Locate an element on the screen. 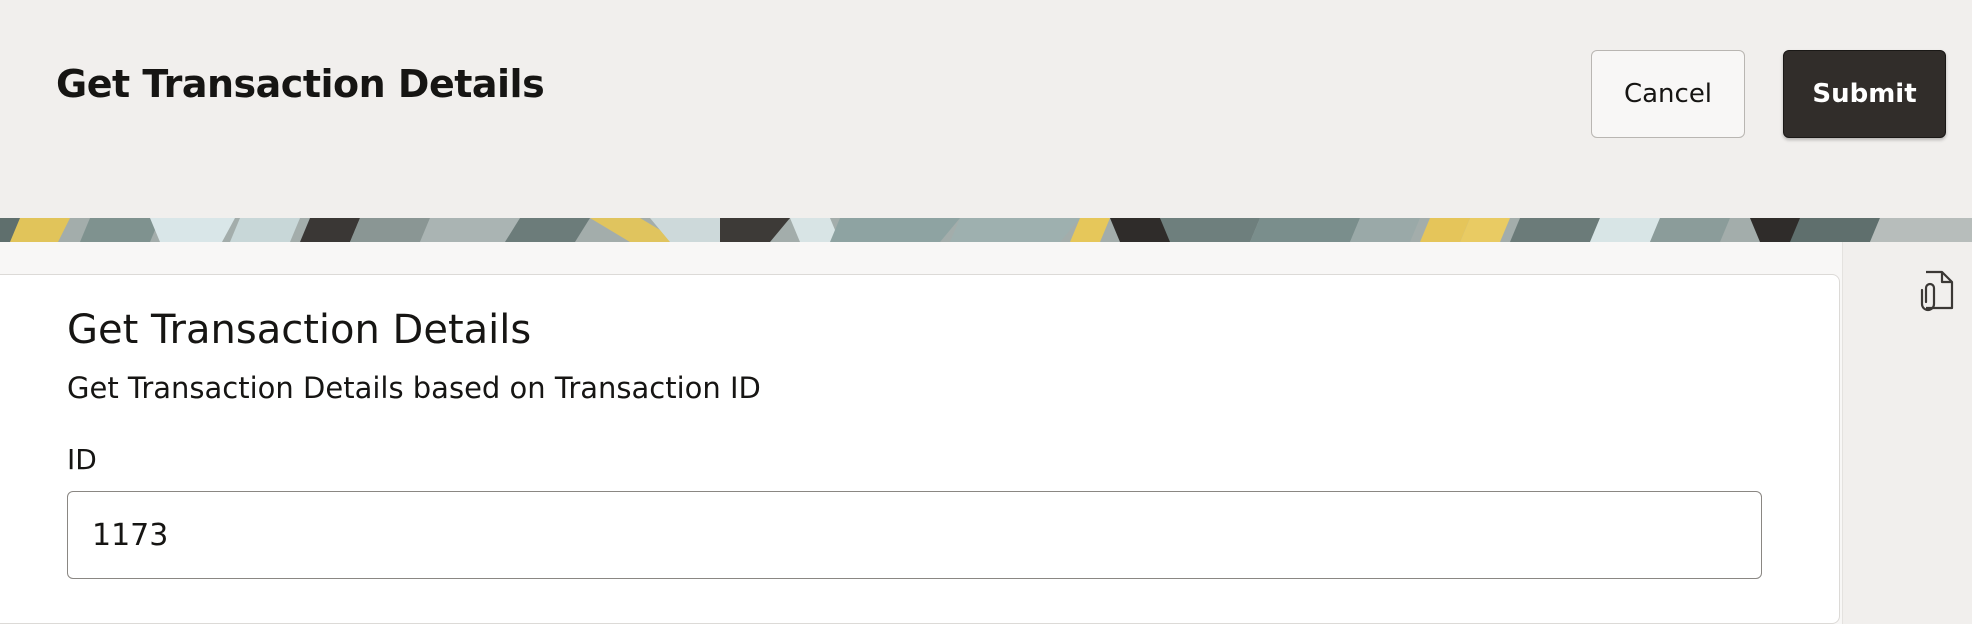 The height and width of the screenshot is (624, 1972). id-input is located at coordinates (914, 535).